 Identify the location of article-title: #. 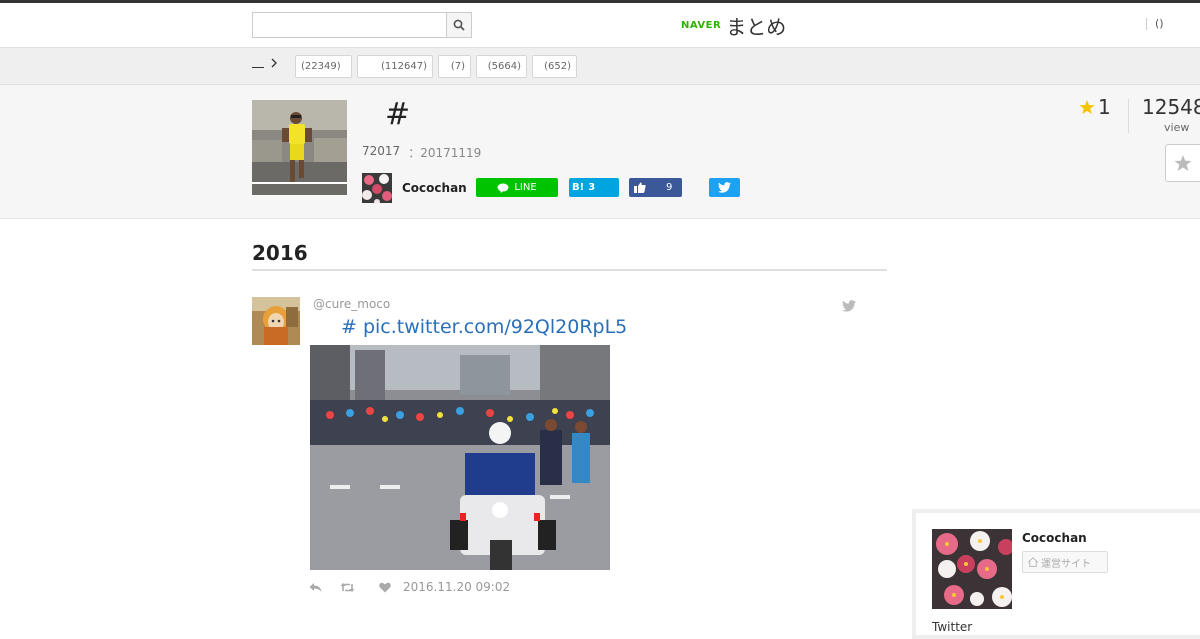
(398, 114).